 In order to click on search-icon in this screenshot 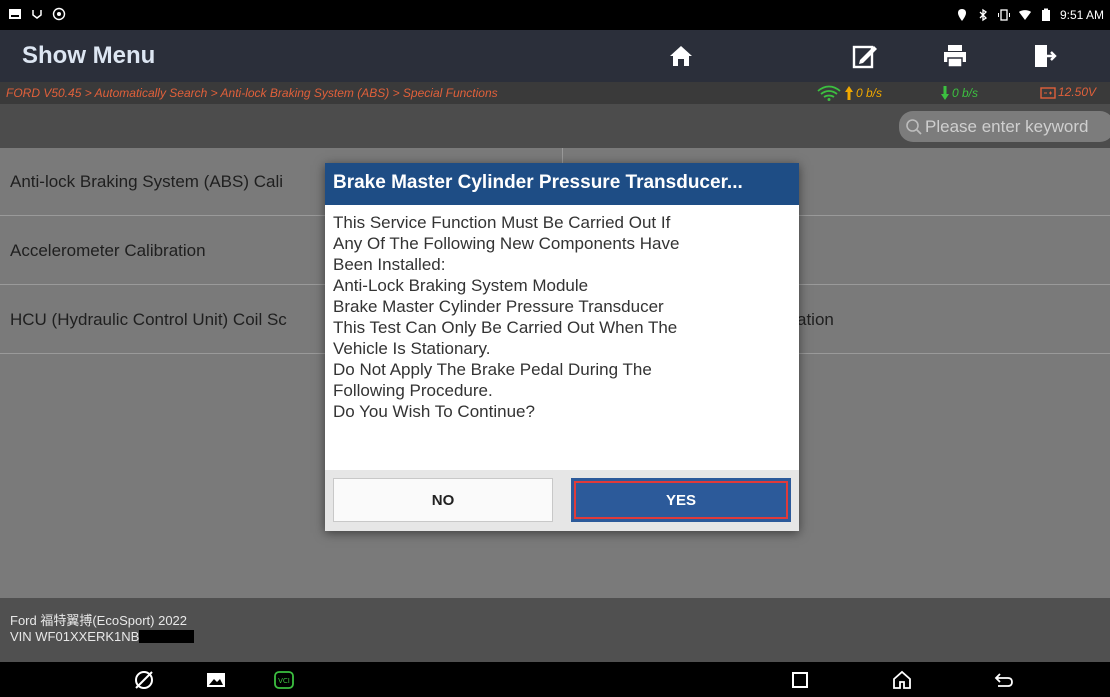, I will do `click(914, 126)`.